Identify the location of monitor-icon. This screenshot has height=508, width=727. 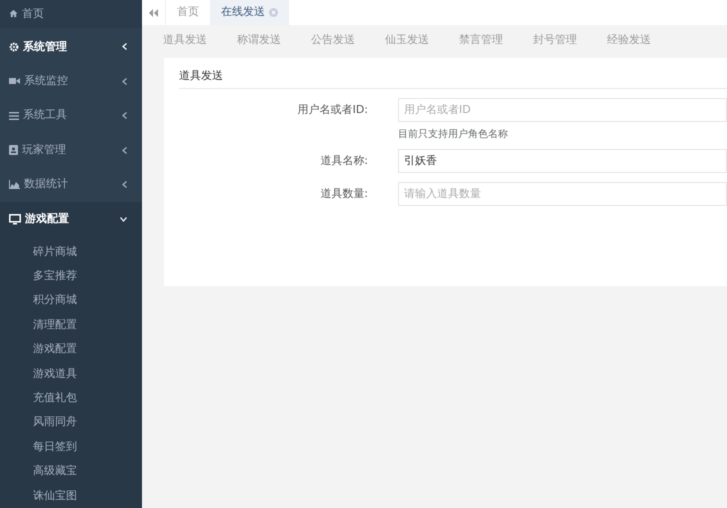
(15, 219).